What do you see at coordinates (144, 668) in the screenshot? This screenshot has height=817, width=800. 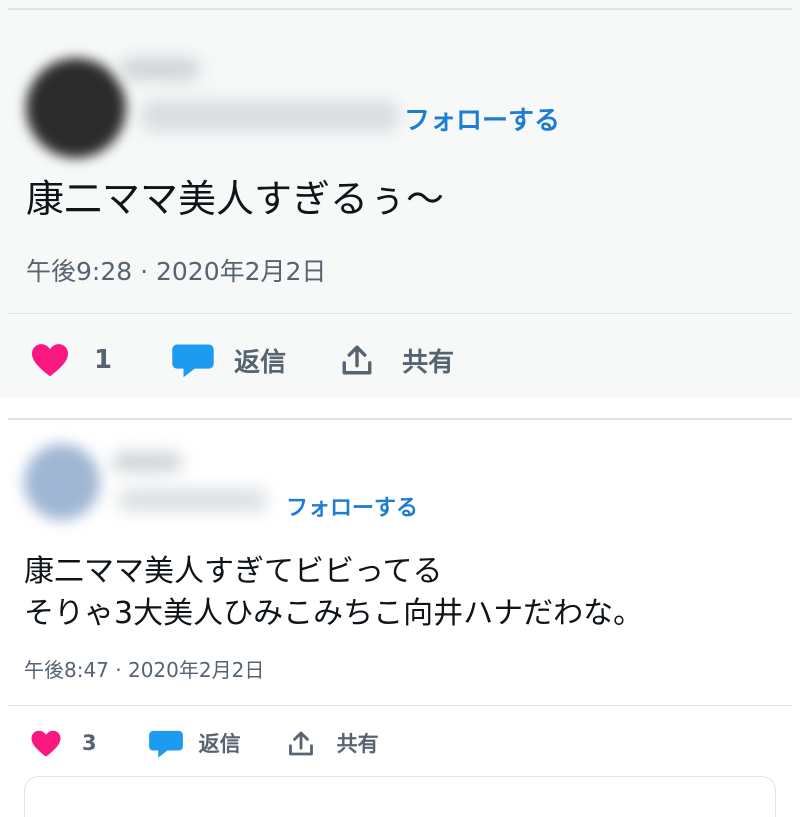 I see `tweet-timestamp: 午後8:47 · 2020年2月2日` at bounding box center [144, 668].